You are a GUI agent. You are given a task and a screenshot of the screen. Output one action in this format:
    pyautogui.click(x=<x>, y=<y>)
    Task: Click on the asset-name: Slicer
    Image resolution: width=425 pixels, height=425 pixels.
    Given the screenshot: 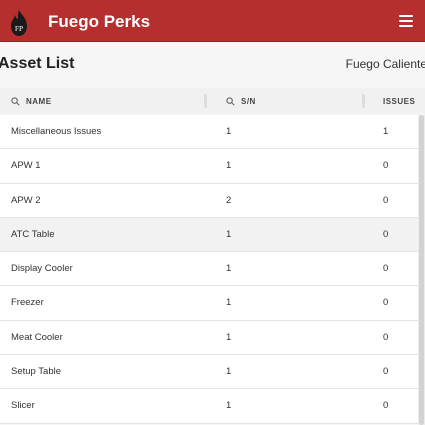 What is the action you would take?
    pyautogui.click(x=23, y=406)
    